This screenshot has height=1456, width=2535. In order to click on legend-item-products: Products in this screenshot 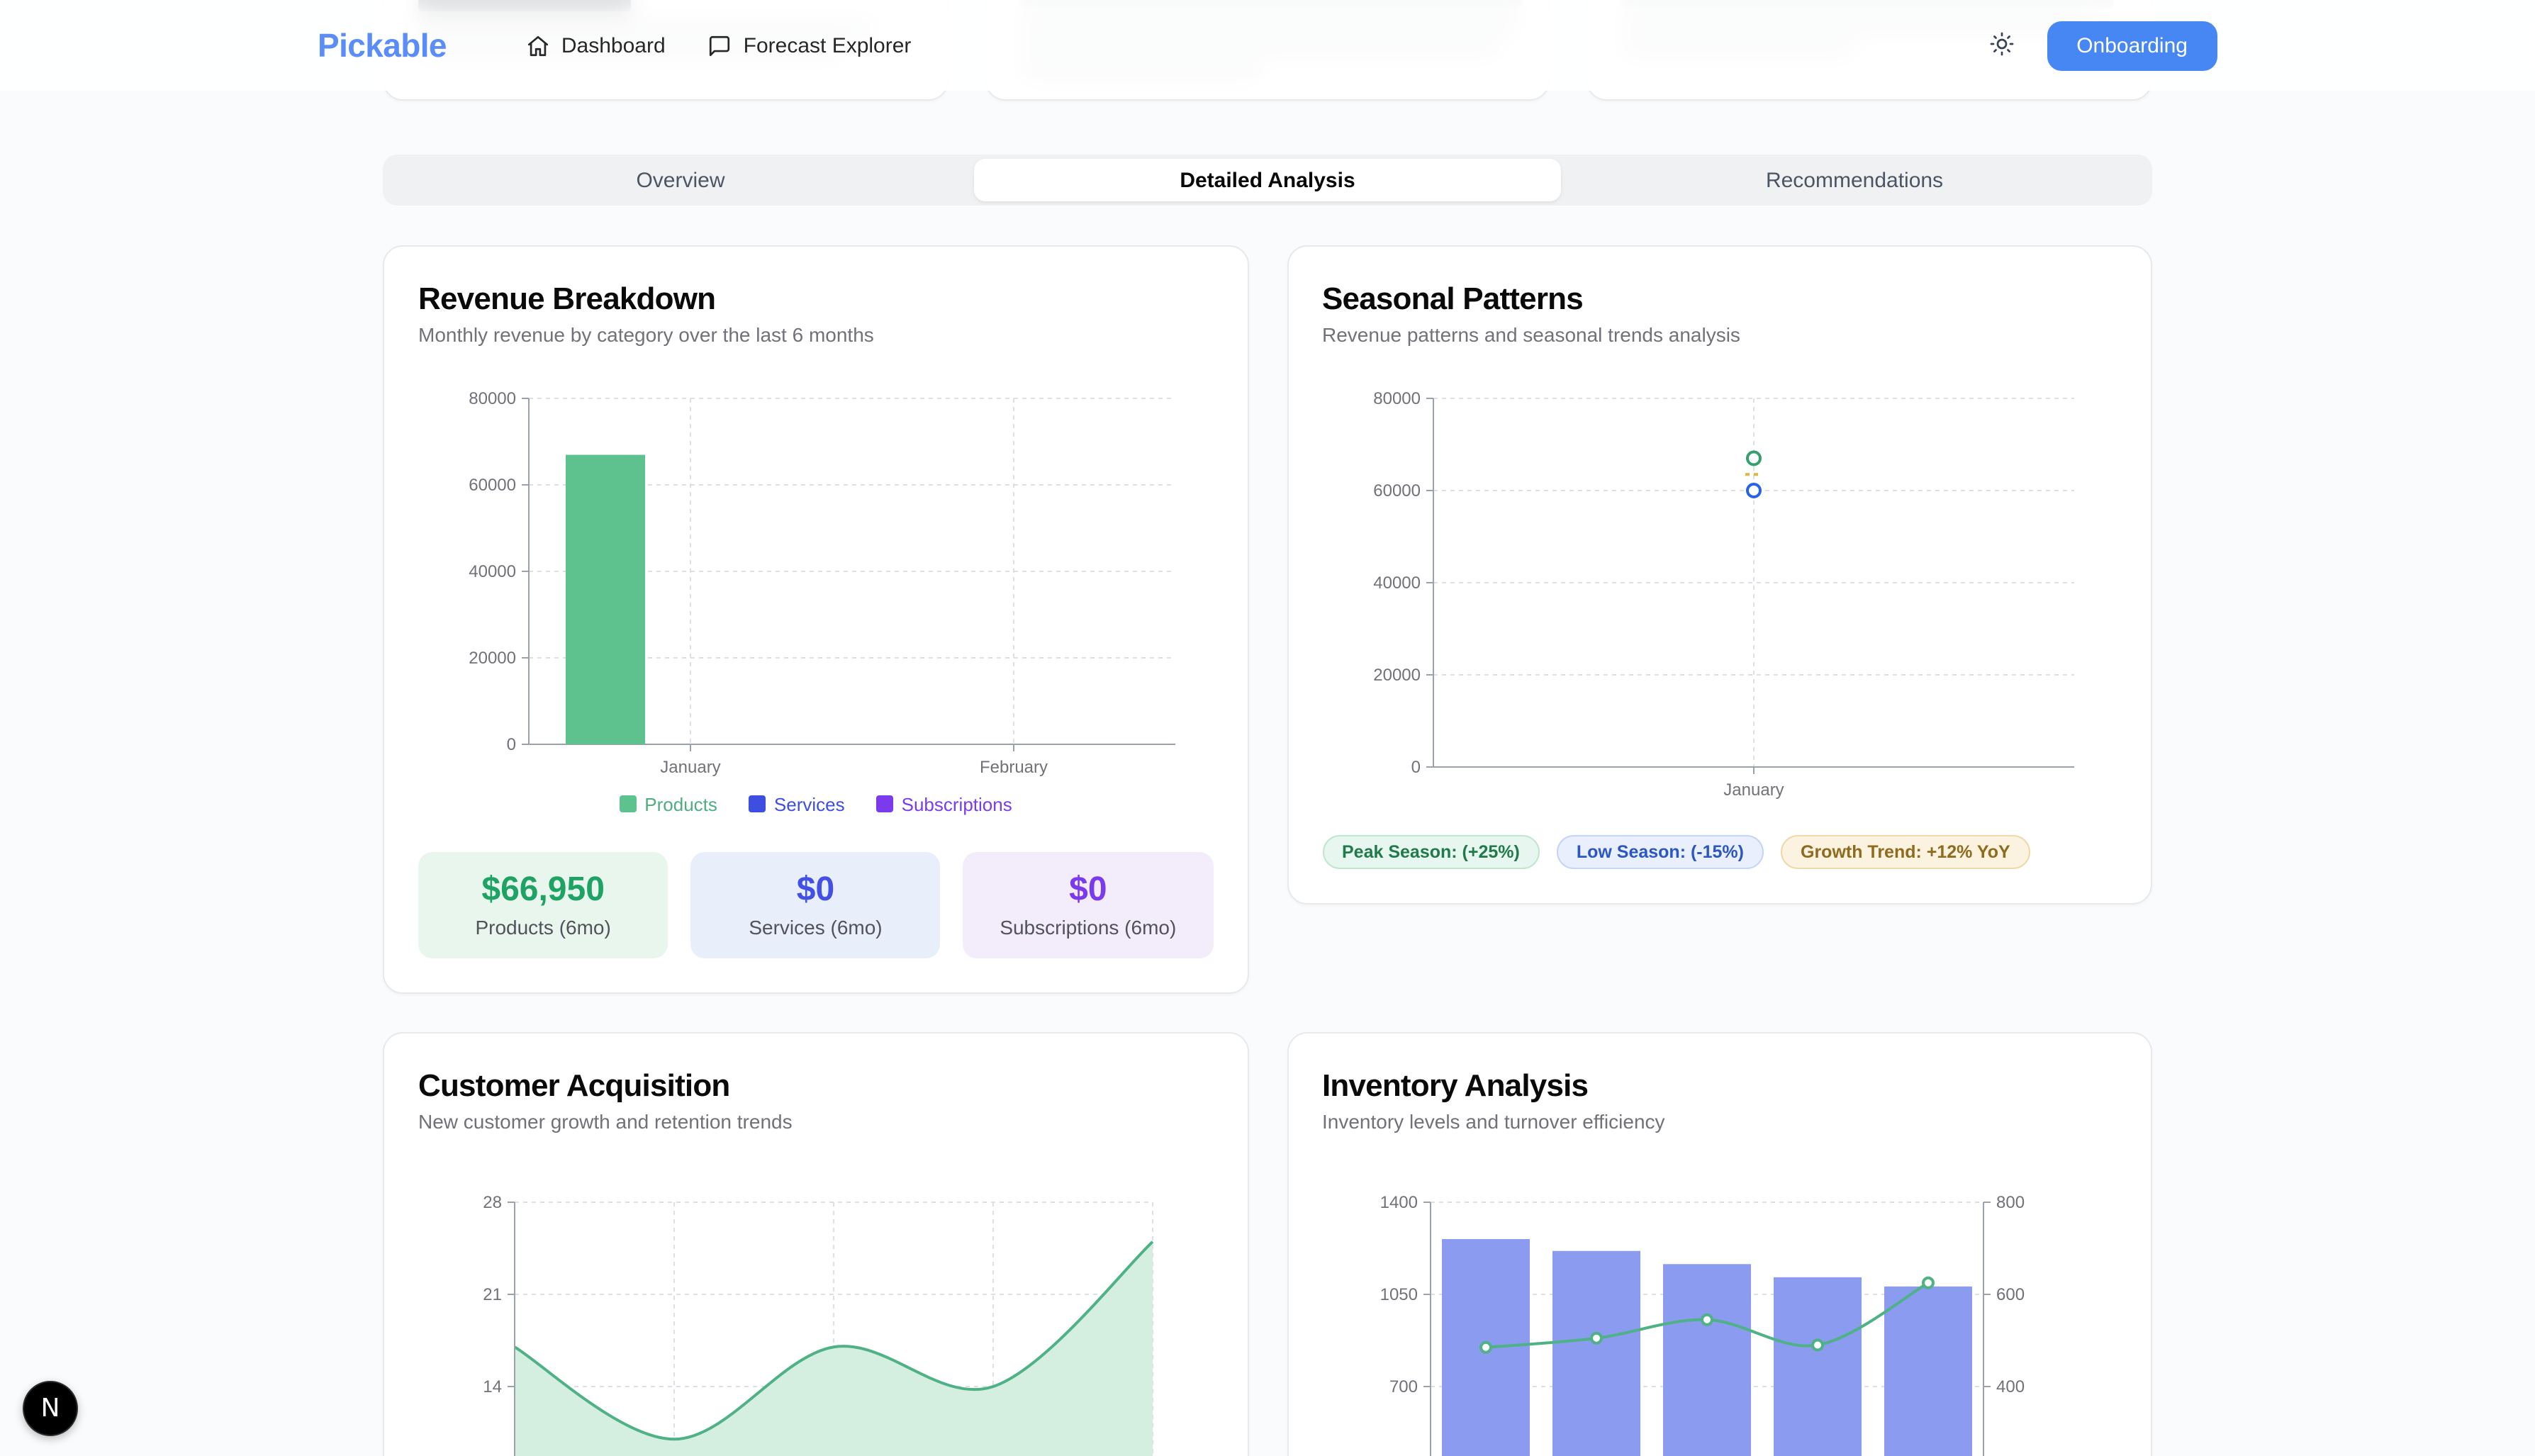, I will do `click(668, 804)`.